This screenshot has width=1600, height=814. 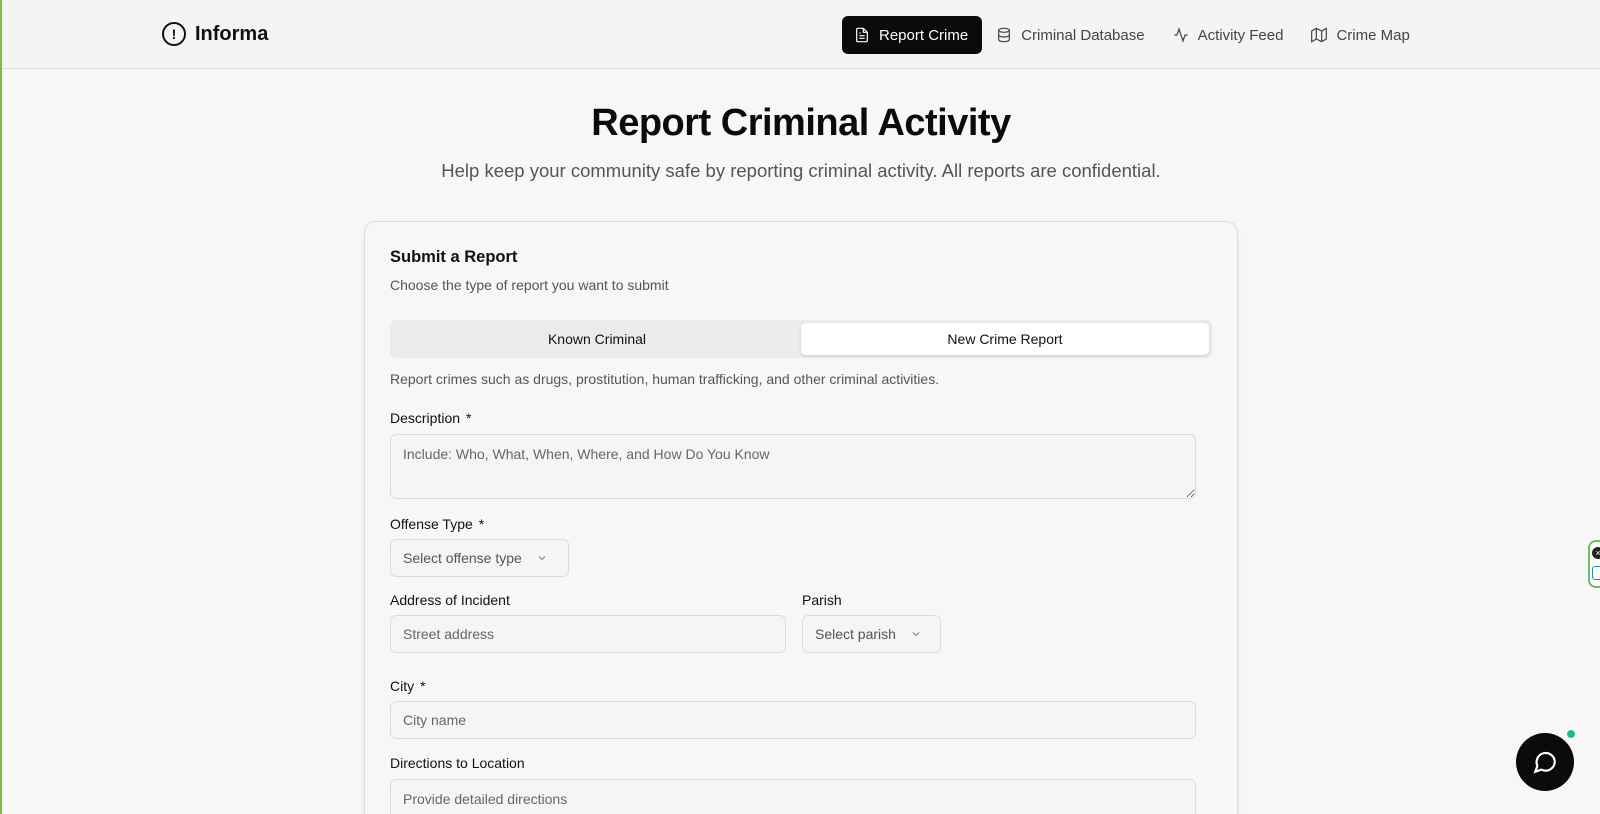 I want to click on offense-type-select: Select offense type, so click(x=479, y=558).